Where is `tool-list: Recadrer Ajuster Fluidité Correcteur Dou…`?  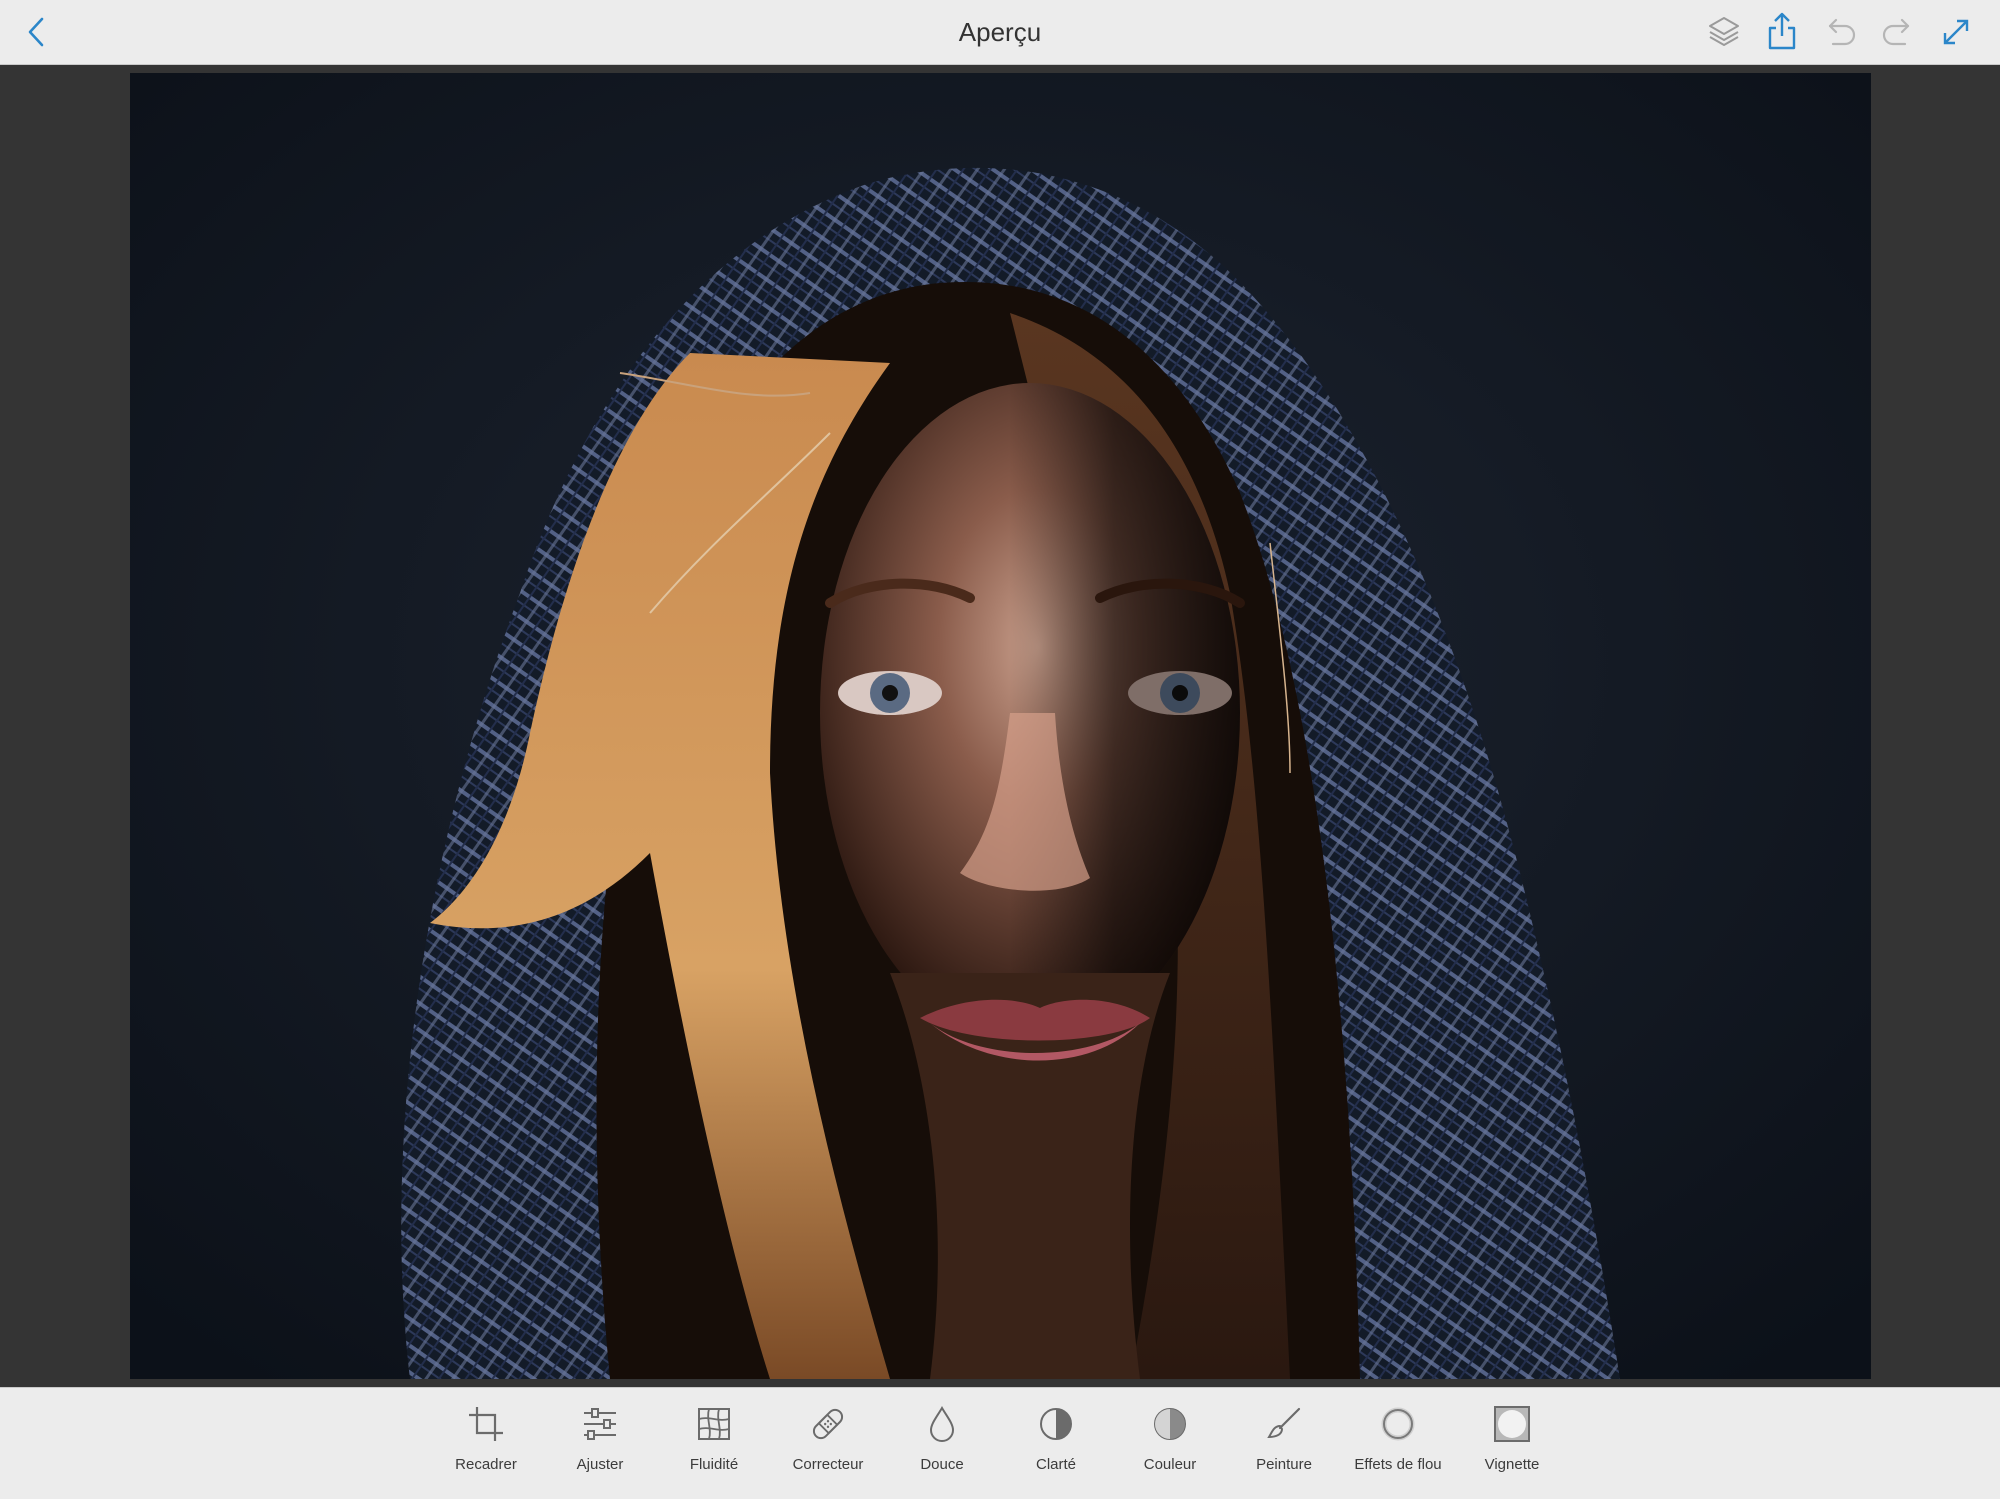 tool-list: Recadrer Ajuster Fluidité Correcteur Dou… is located at coordinates (999, 1443).